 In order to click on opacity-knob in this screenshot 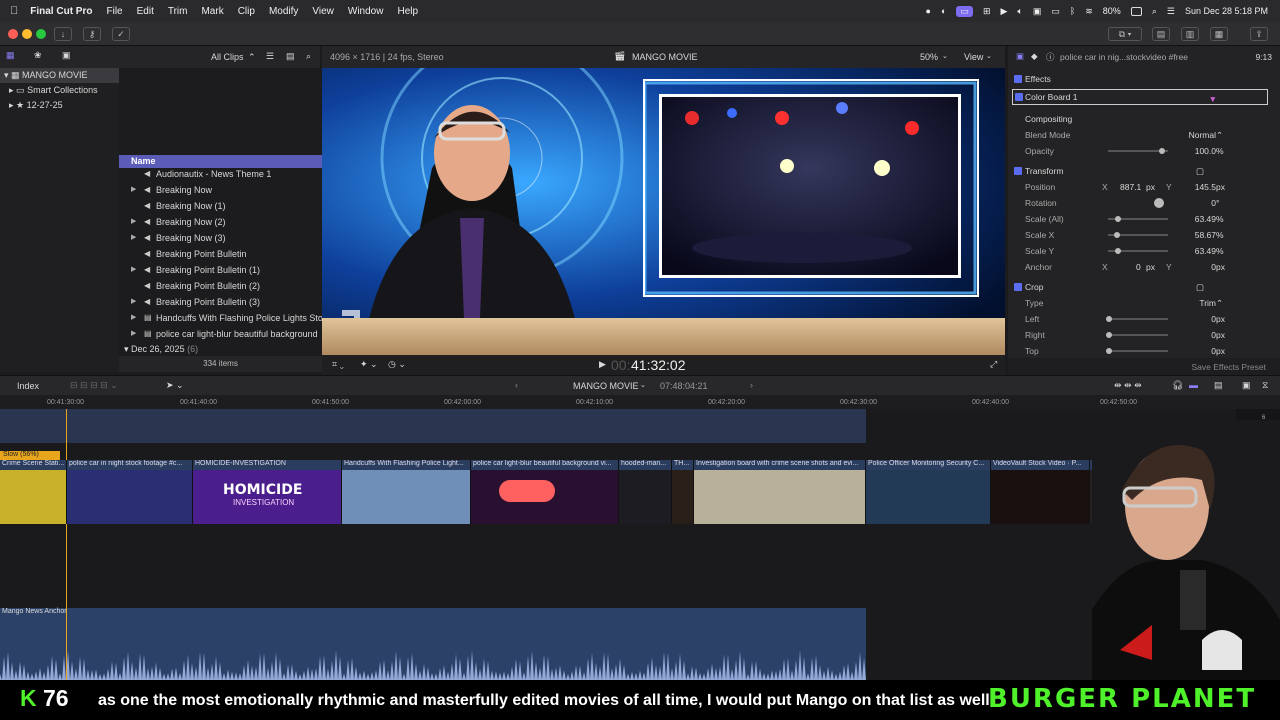, I will do `click(1162, 151)`.